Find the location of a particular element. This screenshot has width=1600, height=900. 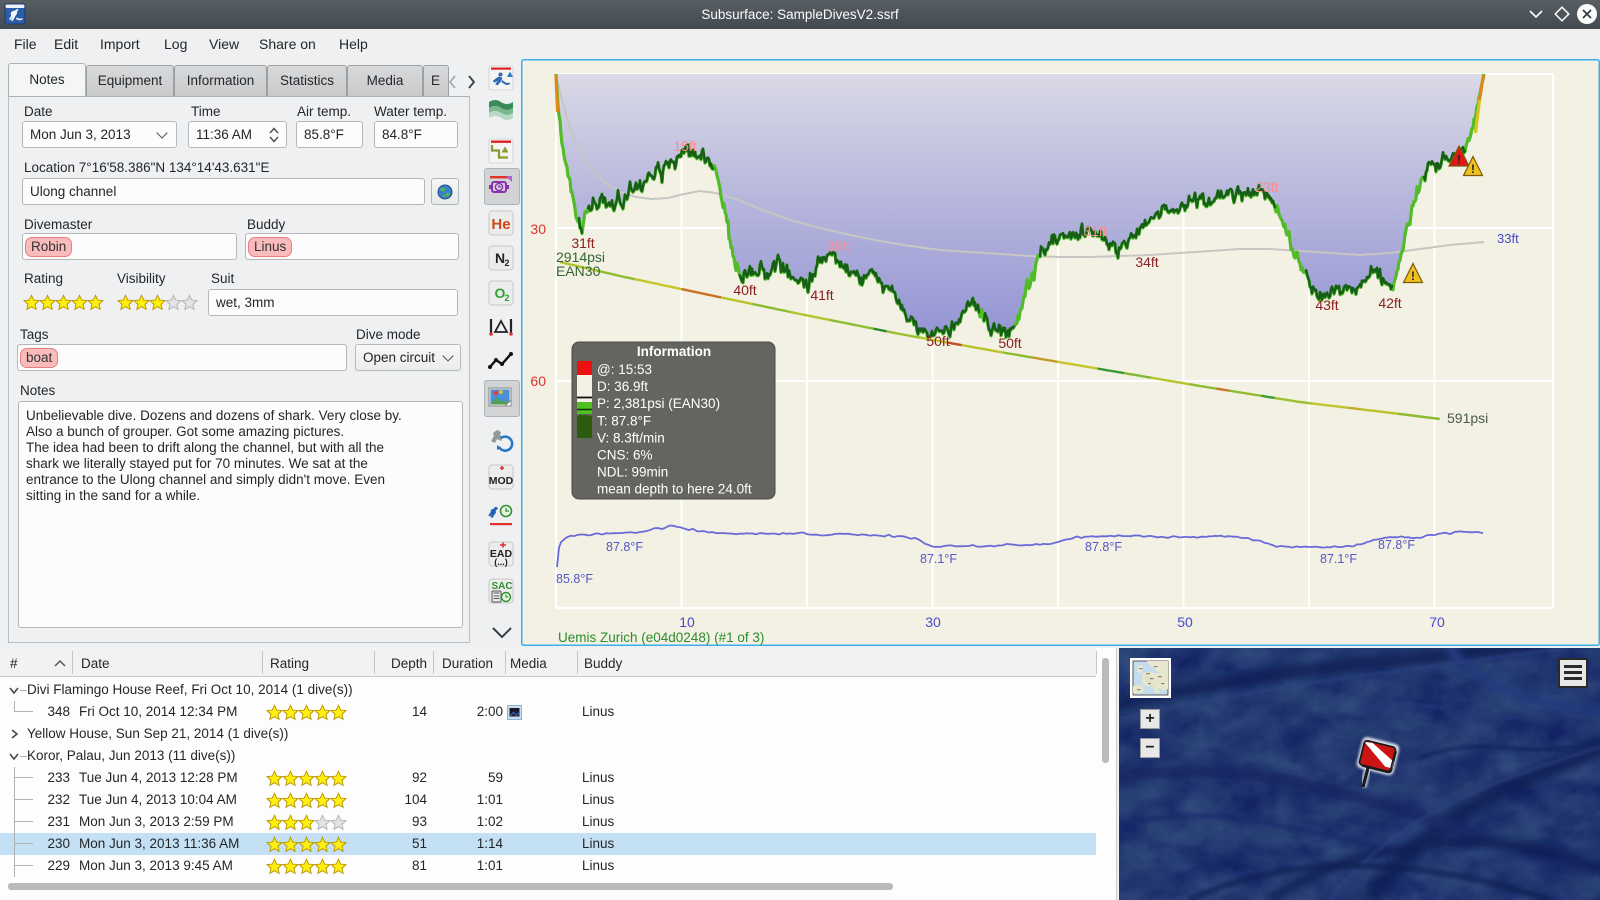

svg-text: 50 is located at coordinates (1185, 622).